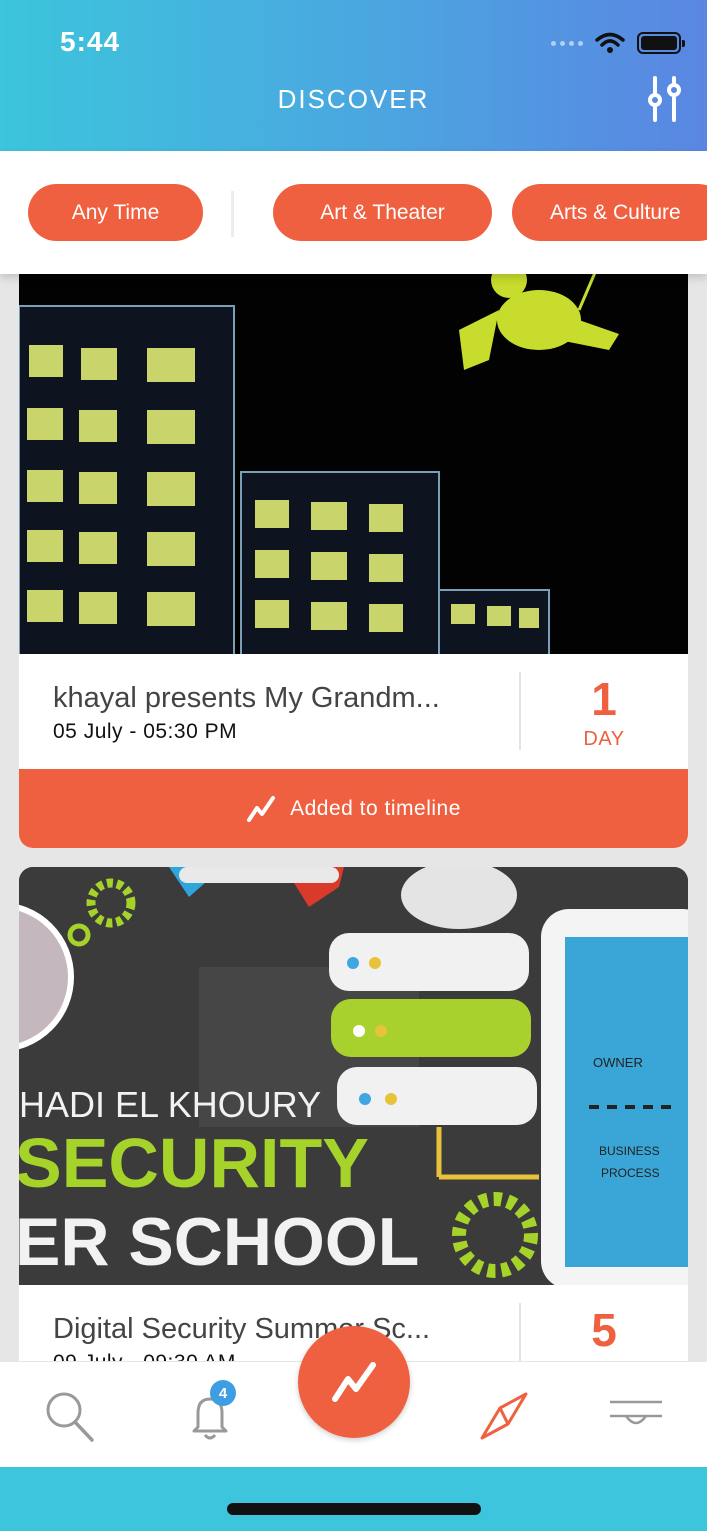 The height and width of the screenshot is (1531, 707). I want to click on search-icon, so click(70, 1417).